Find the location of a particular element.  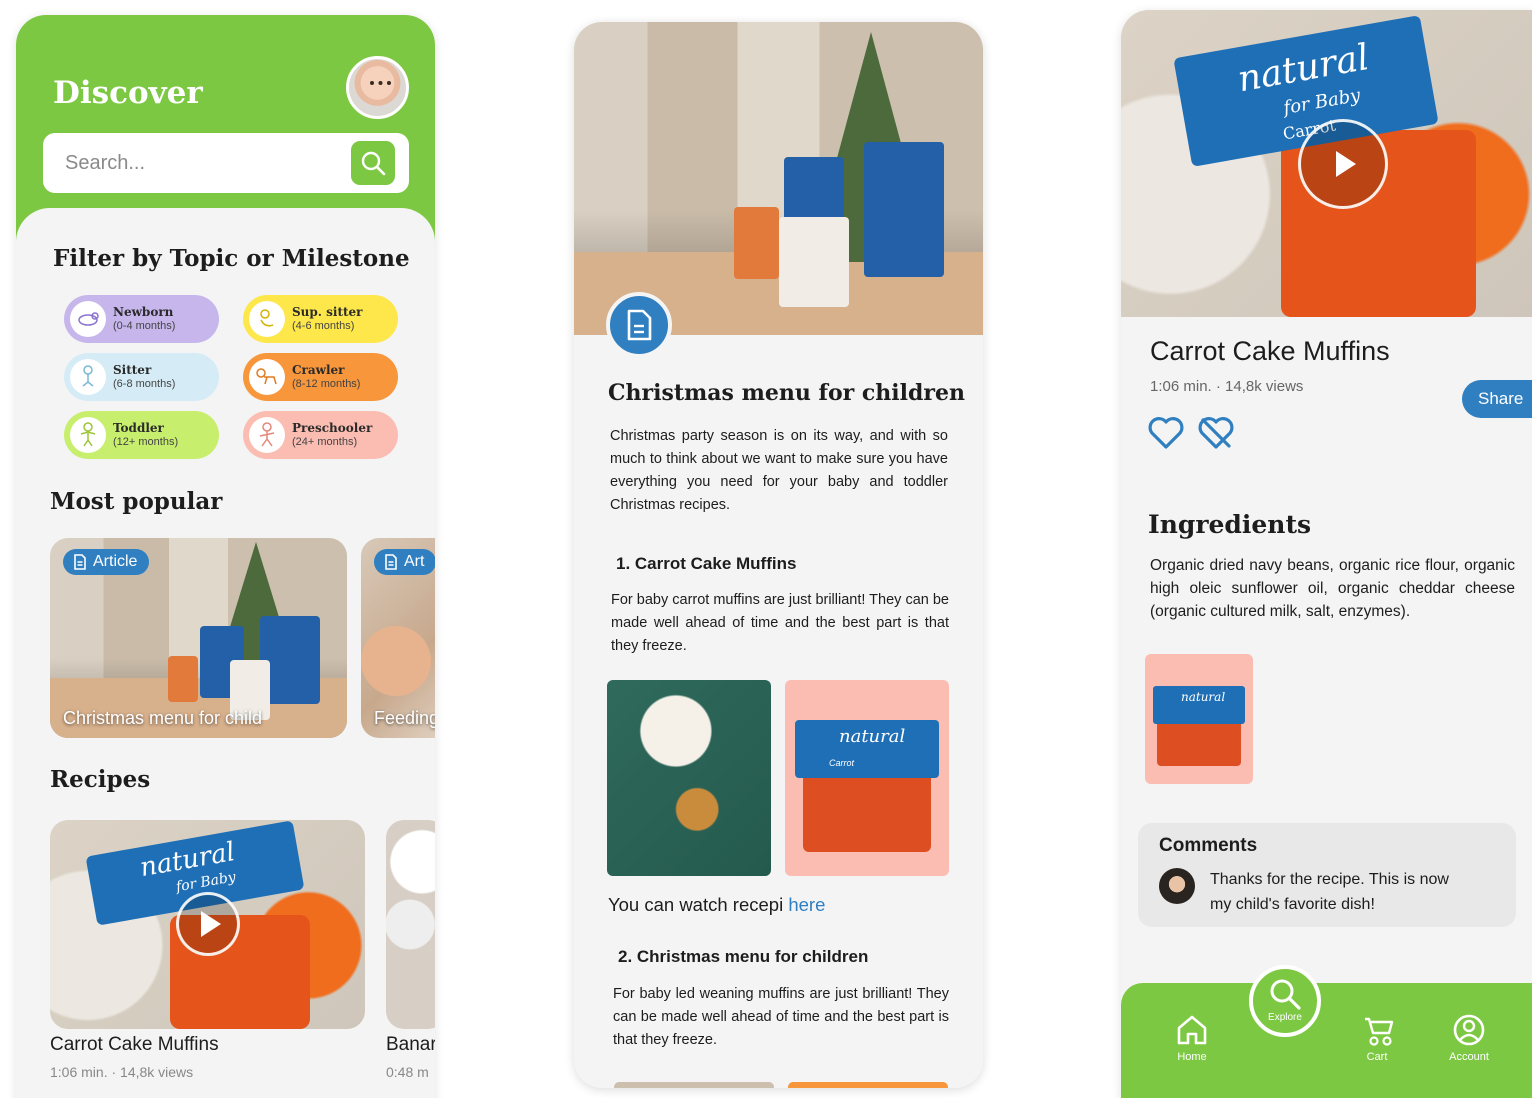

nav-explore: Explore is located at coordinates (1285, 1001).